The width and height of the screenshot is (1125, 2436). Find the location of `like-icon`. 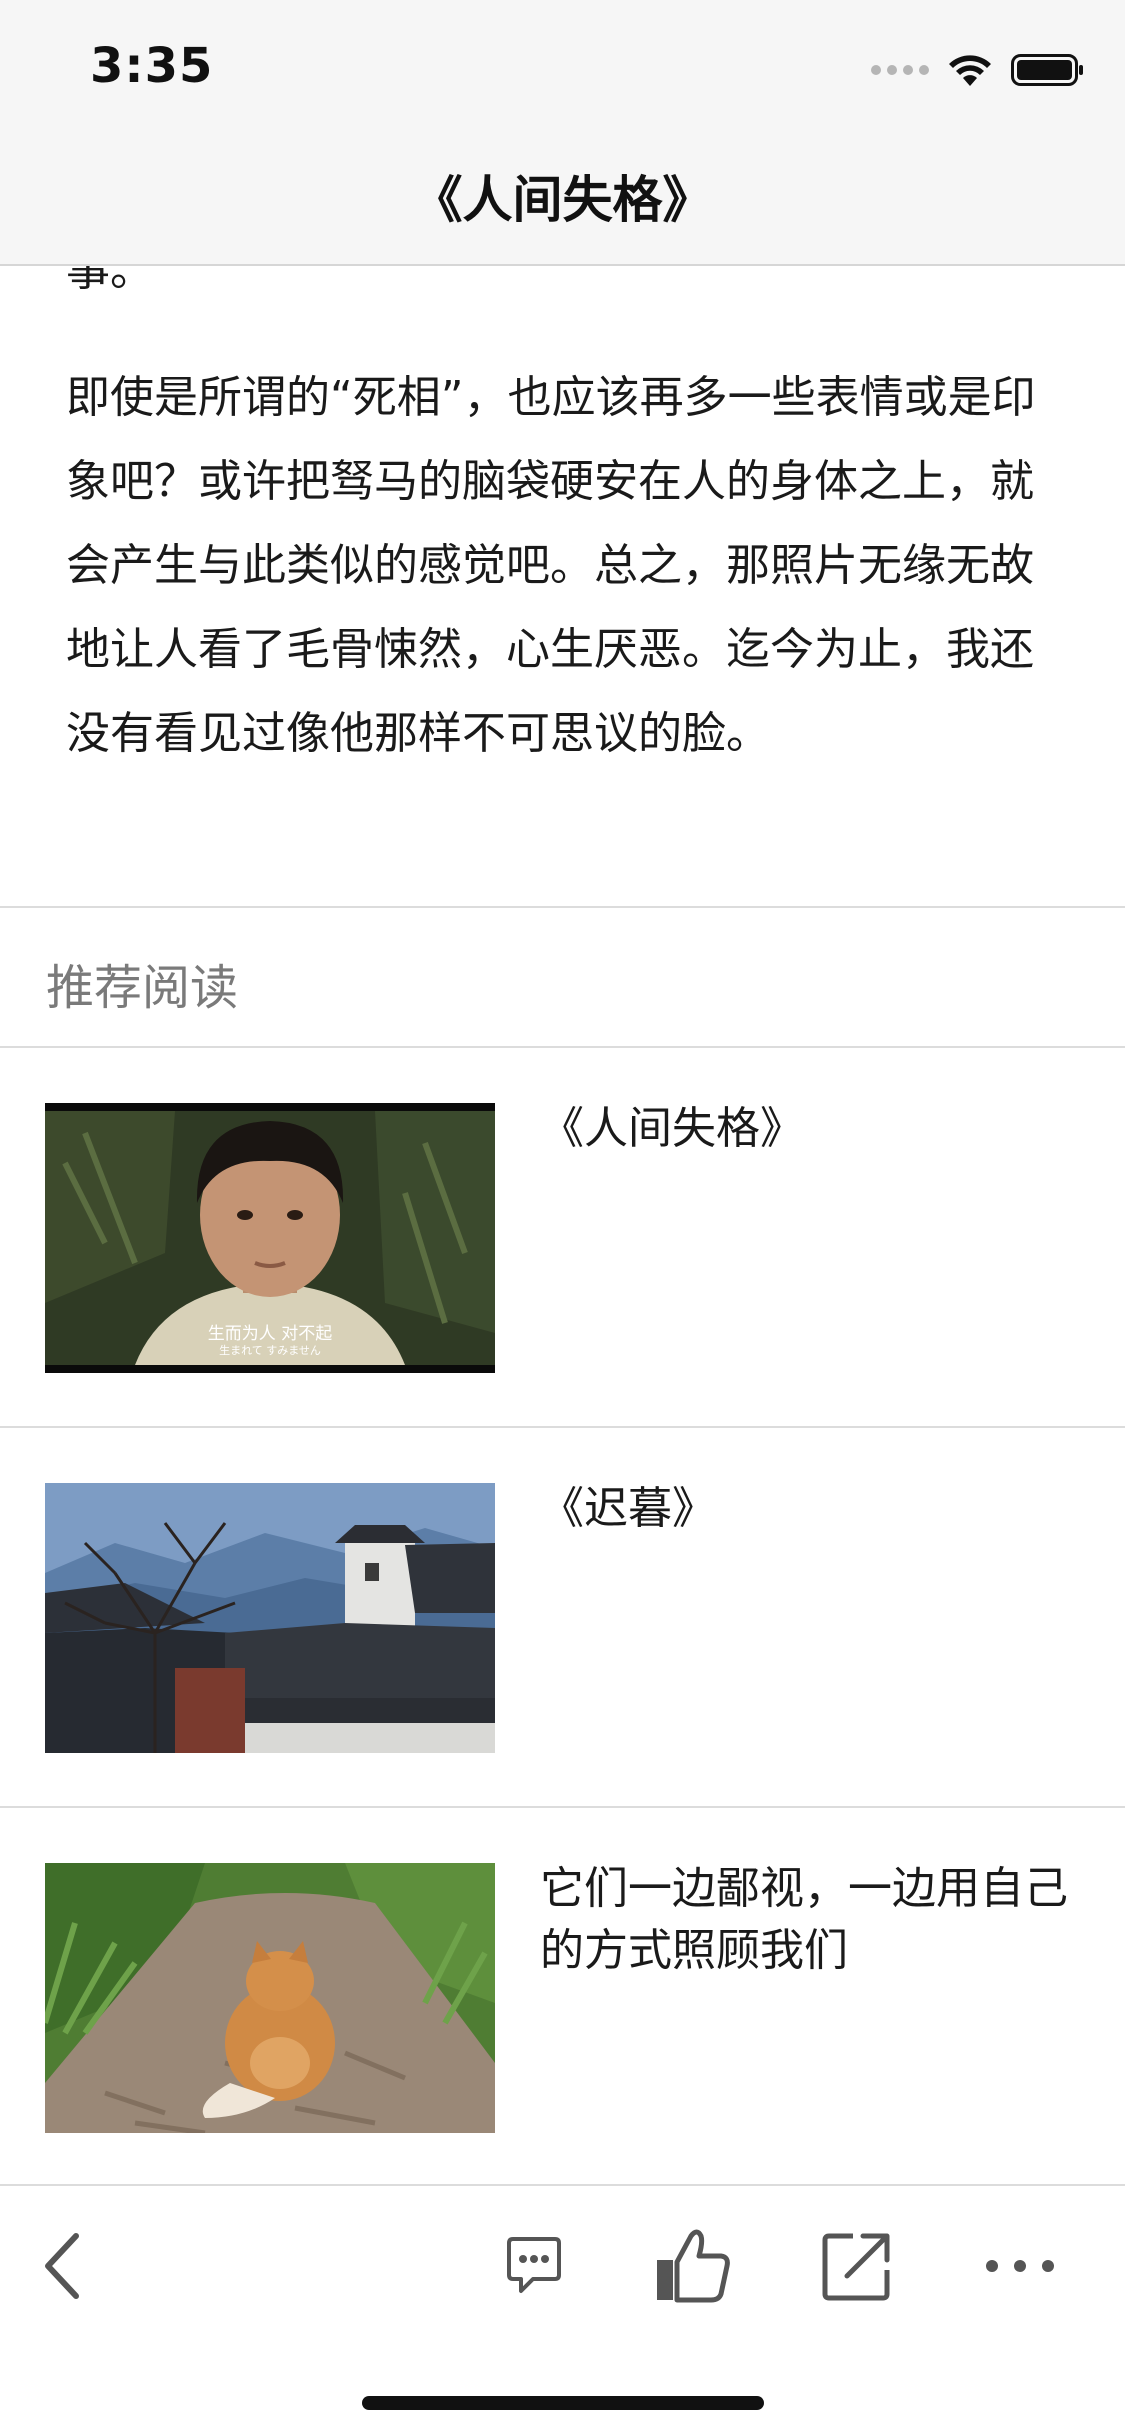

like-icon is located at coordinates (693, 2266).